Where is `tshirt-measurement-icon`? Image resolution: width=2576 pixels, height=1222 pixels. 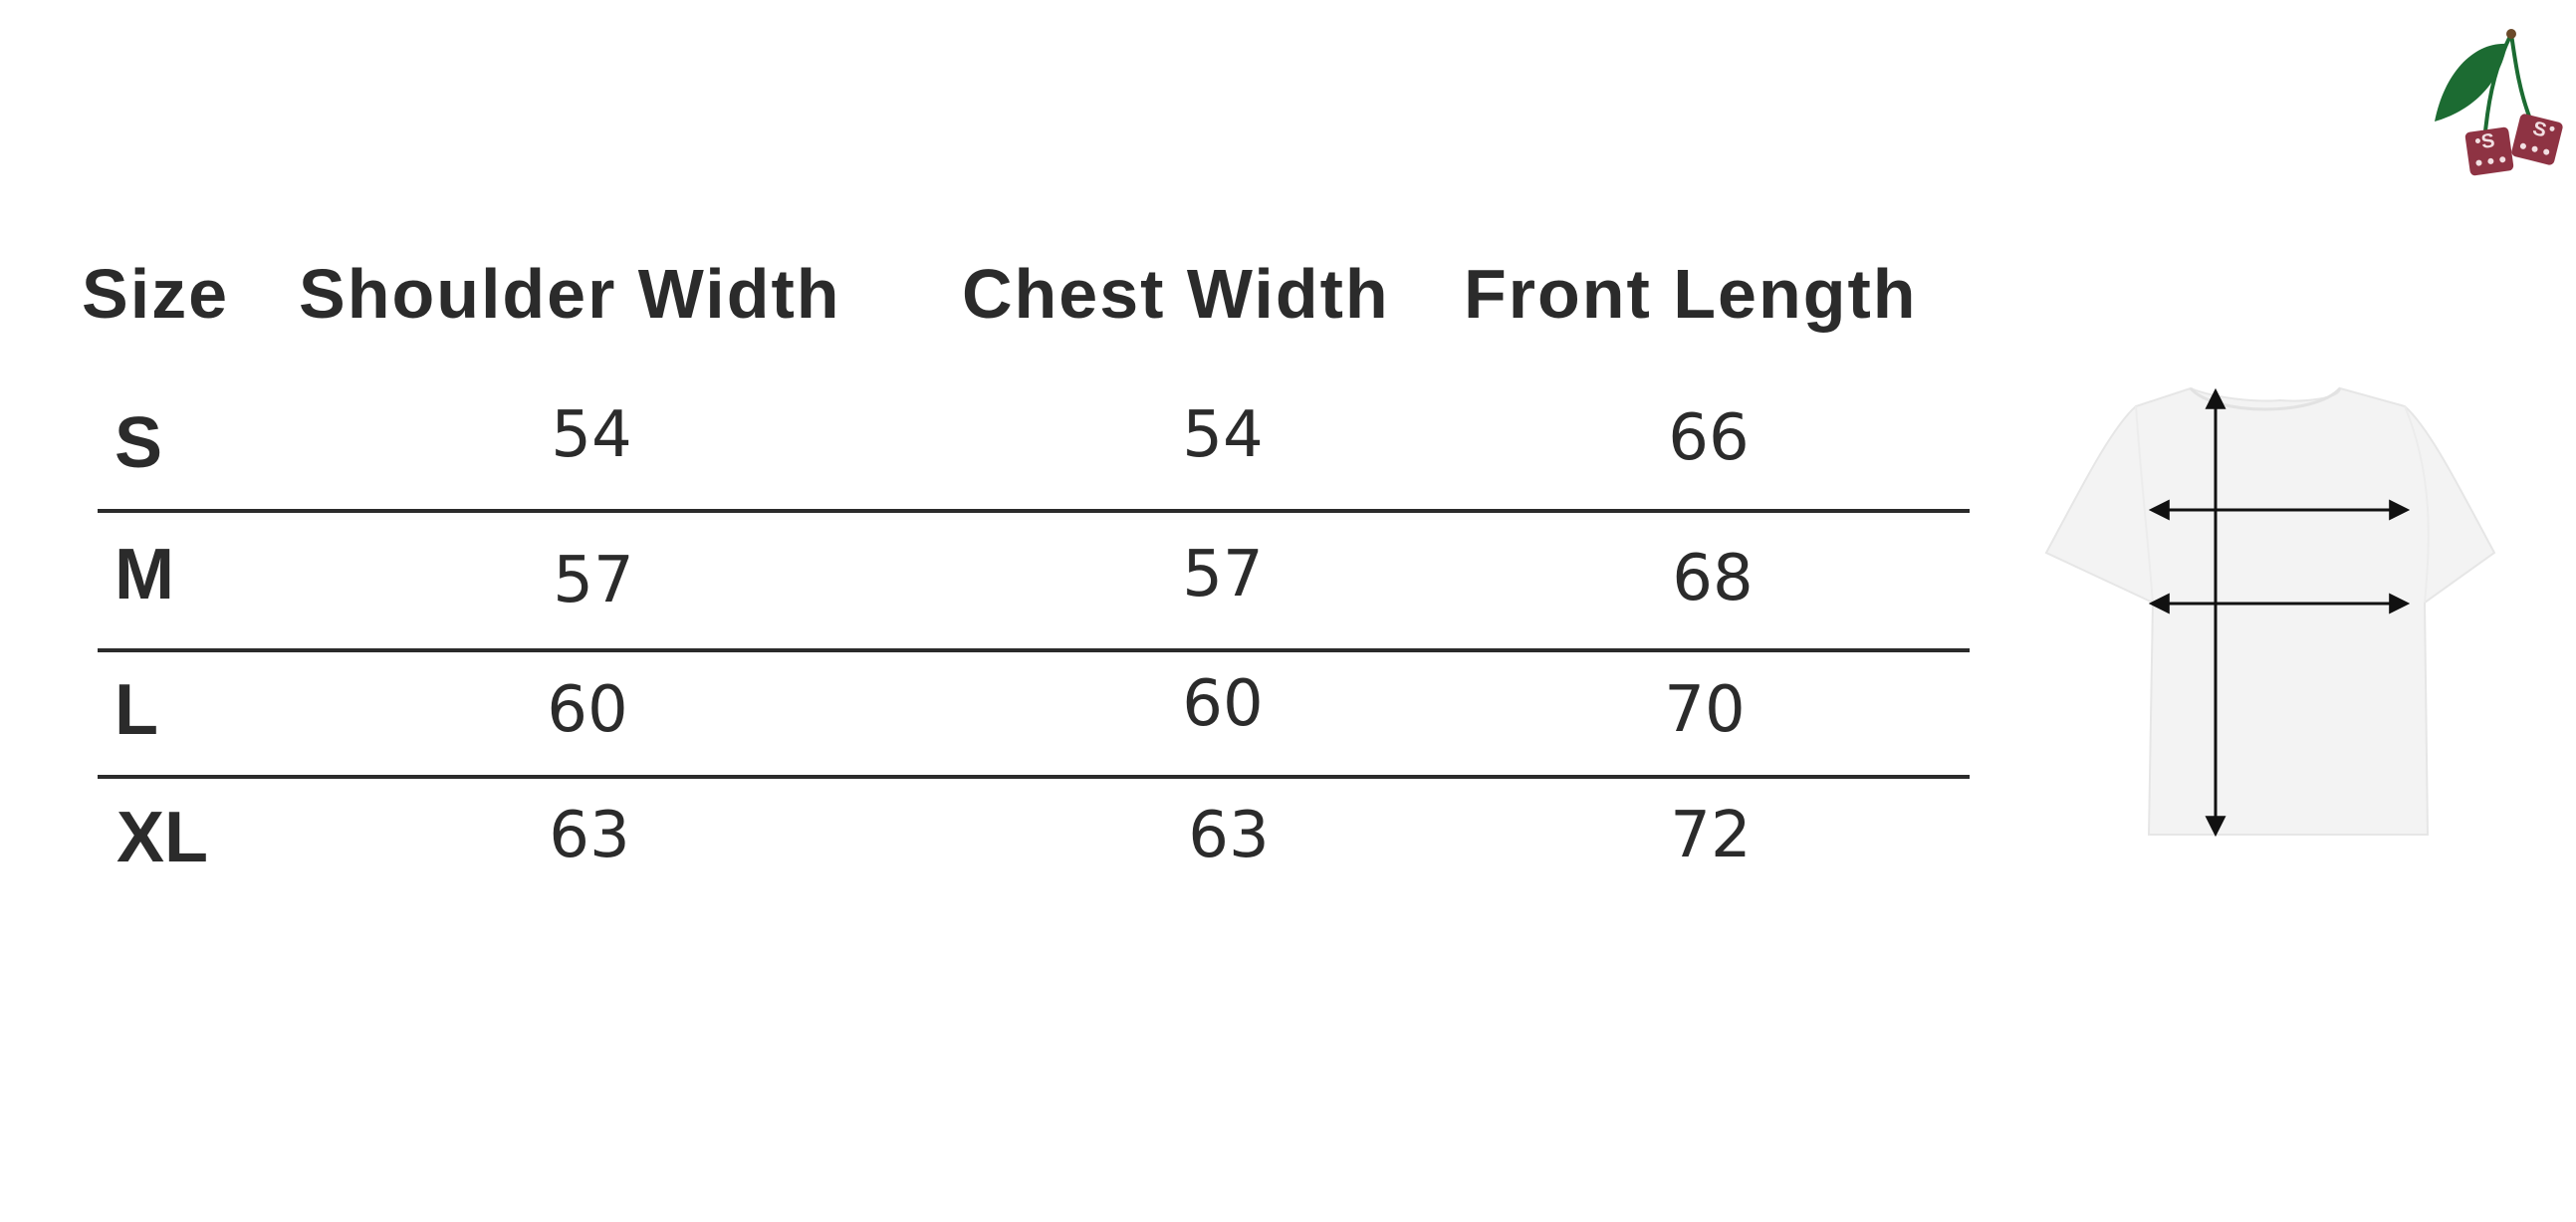
tshirt-measurement-icon is located at coordinates (2280, 607).